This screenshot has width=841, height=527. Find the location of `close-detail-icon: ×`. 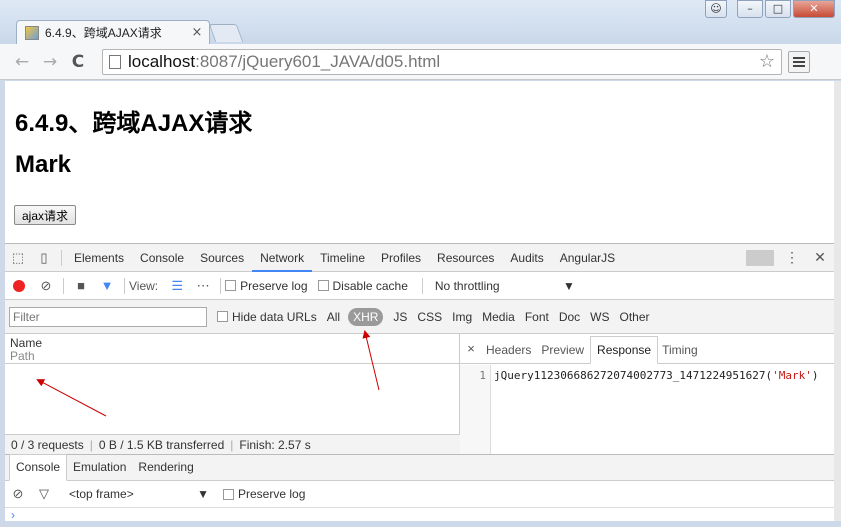

close-detail-icon: × is located at coordinates (471, 352).